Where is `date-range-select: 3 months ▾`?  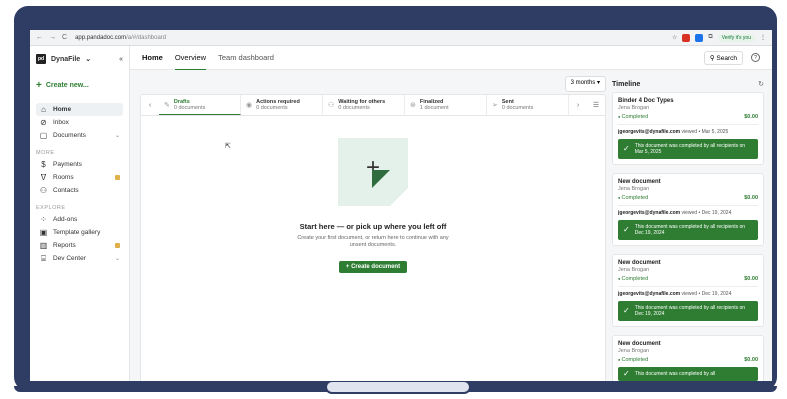 date-range-select: 3 months ▾ is located at coordinates (585, 84).